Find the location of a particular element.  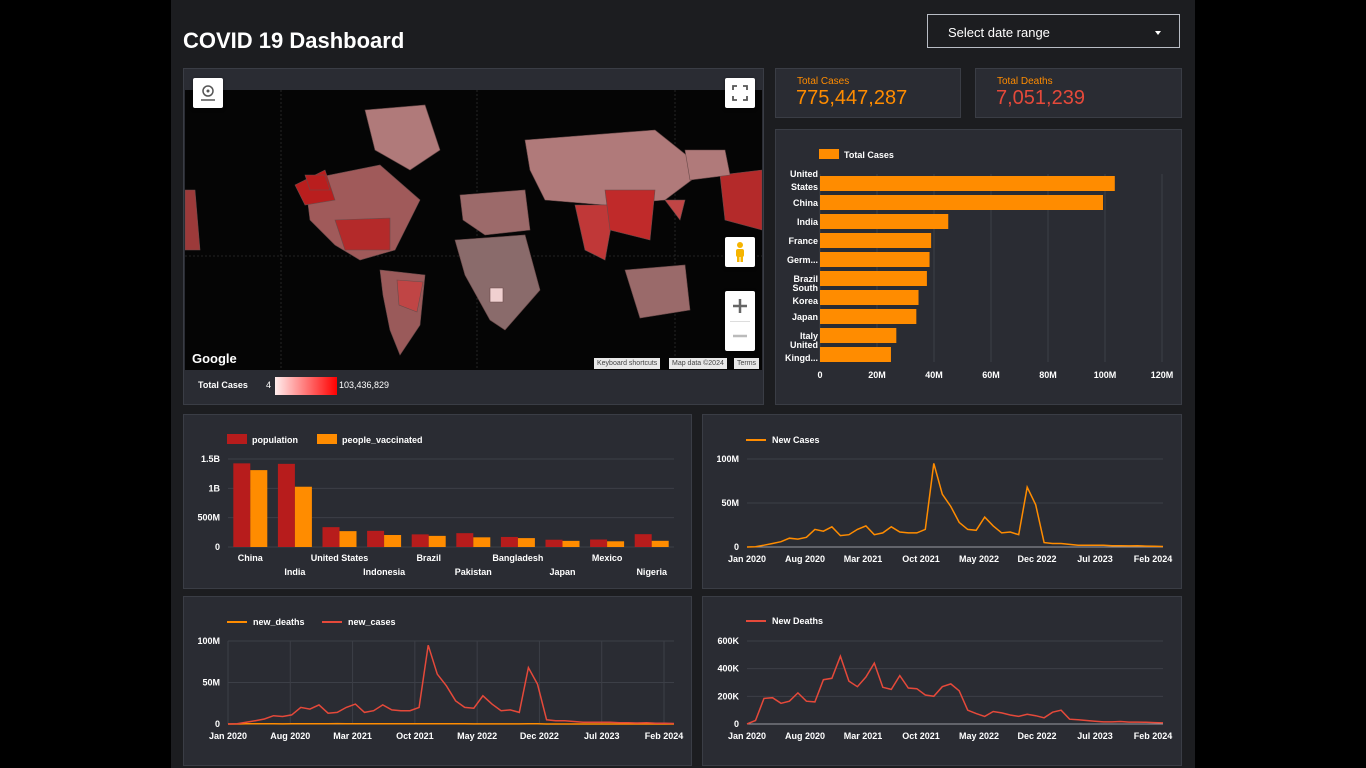

geolocate-button is located at coordinates (208, 93).